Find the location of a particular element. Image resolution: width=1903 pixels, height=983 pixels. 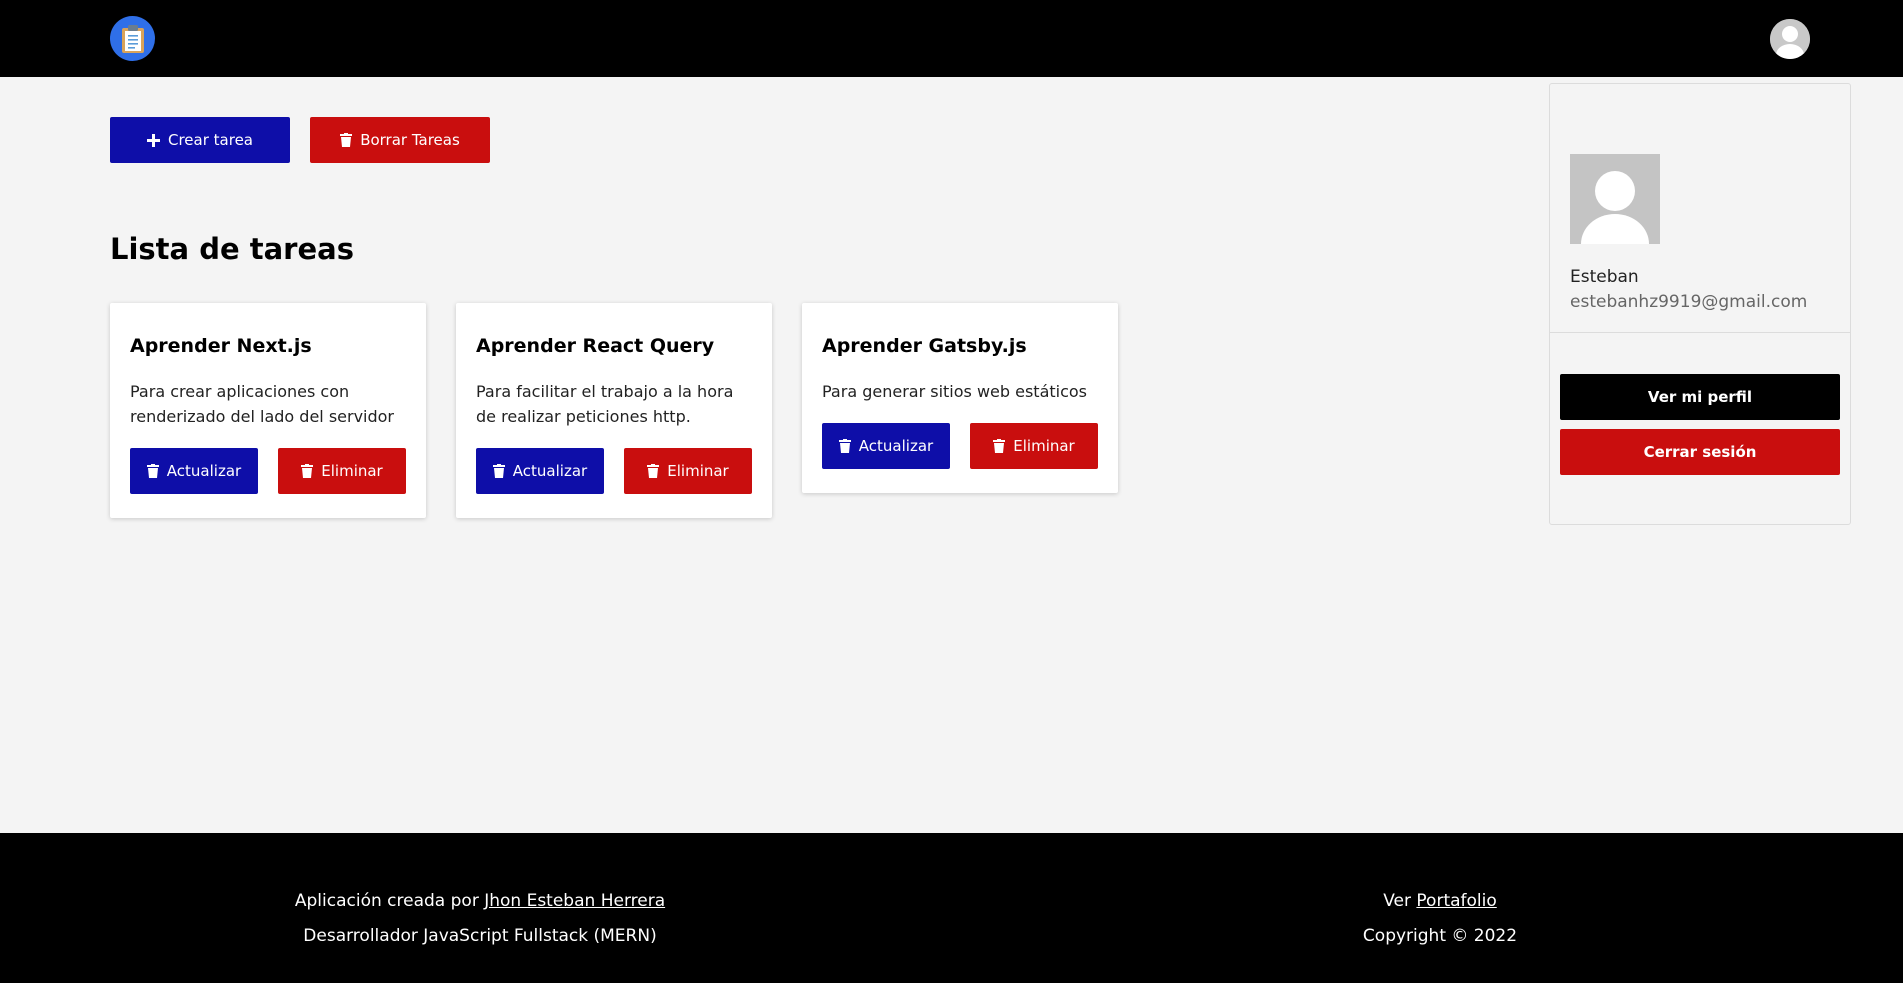

profile-email: estebanhz9919@gmail.com is located at coordinates (1689, 302).